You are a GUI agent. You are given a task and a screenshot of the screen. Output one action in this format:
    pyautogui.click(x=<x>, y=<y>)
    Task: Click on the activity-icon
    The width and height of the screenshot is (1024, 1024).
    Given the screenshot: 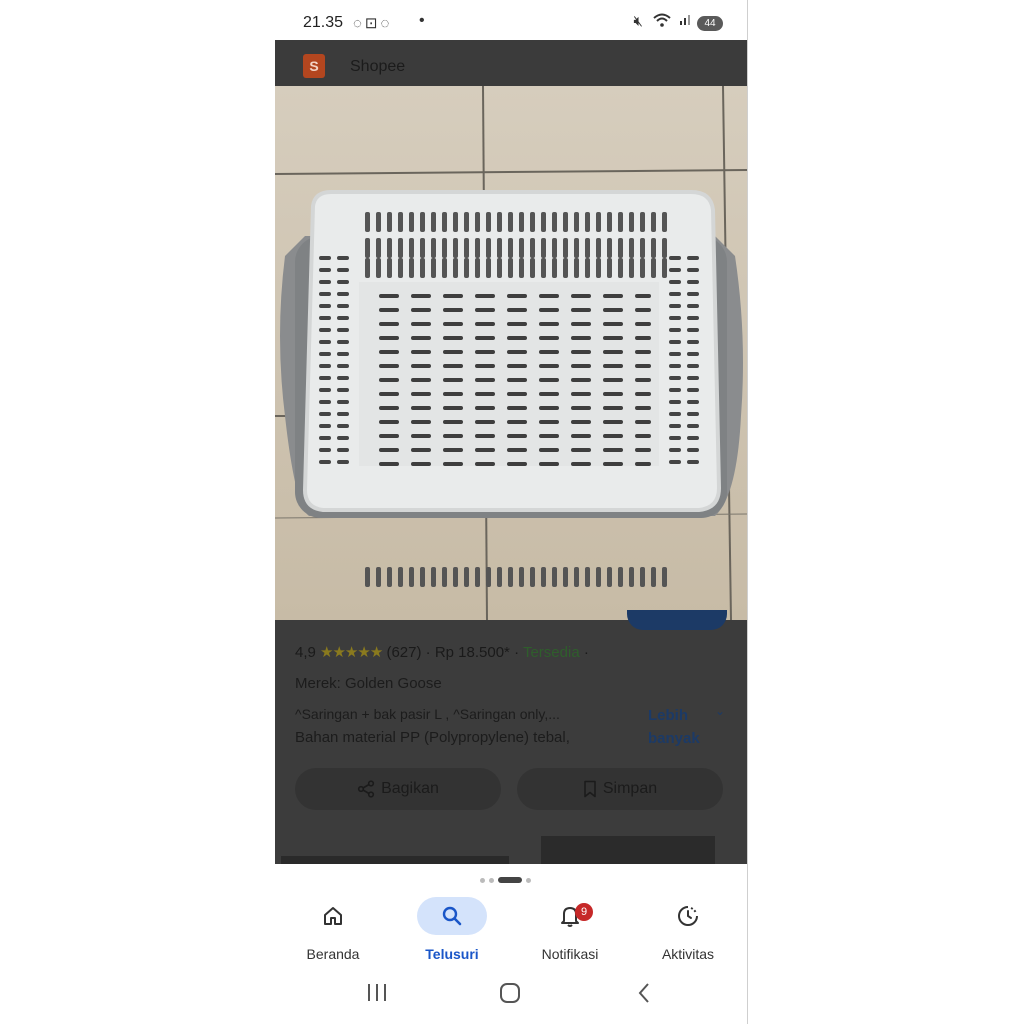 What is the action you would take?
    pyautogui.click(x=688, y=916)
    